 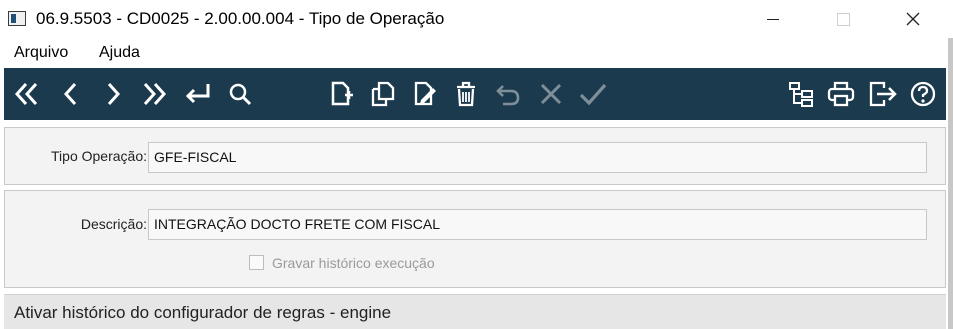 What do you see at coordinates (801, 94) in the screenshot?
I see `hierarchy-icon` at bounding box center [801, 94].